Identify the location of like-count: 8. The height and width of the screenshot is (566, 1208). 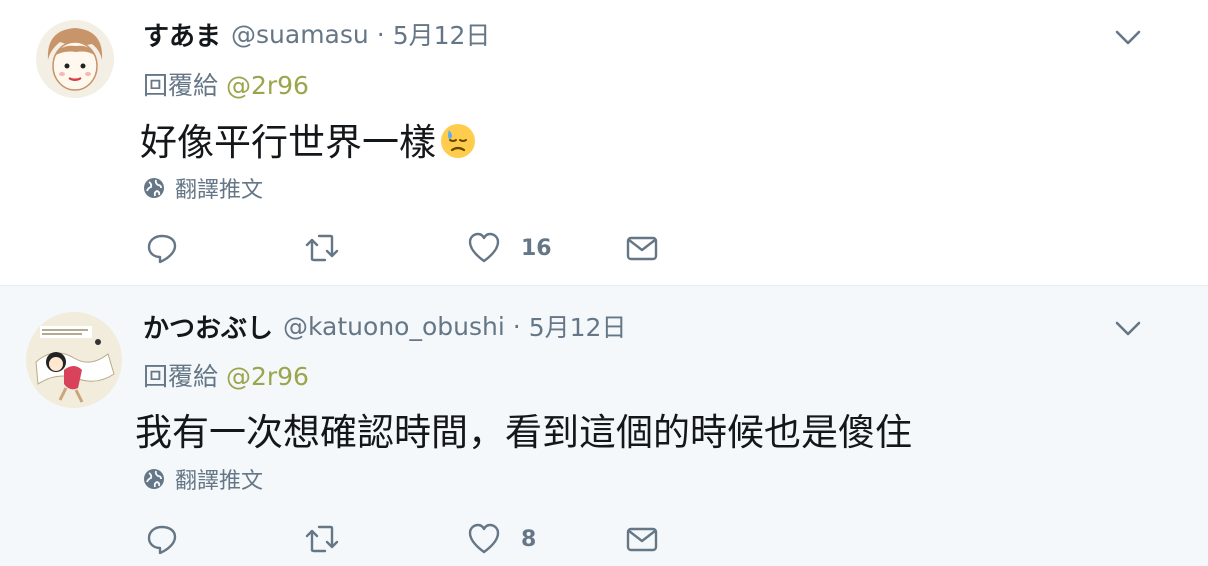
(529, 539).